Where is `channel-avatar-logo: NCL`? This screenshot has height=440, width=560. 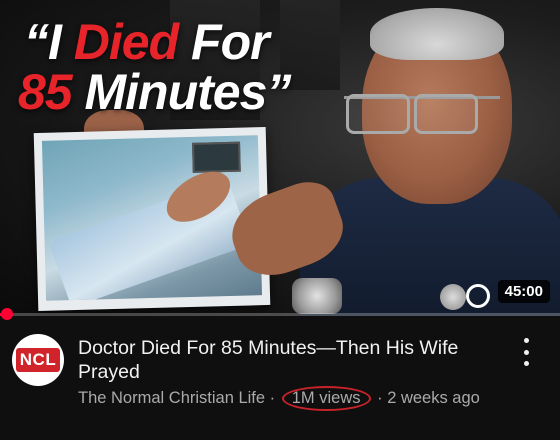
channel-avatar-logo: NCL is located at coordinates (38, 360).